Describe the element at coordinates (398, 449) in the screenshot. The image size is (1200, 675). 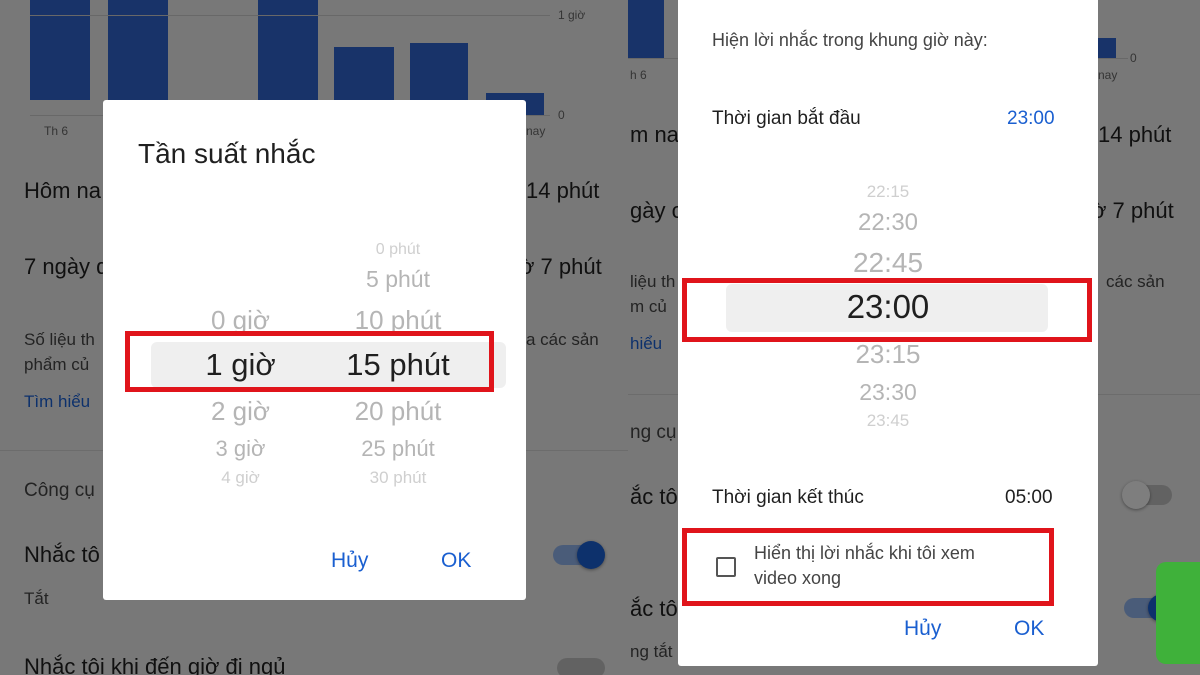
I see `picker-item-minute: 25 phút` at that location.